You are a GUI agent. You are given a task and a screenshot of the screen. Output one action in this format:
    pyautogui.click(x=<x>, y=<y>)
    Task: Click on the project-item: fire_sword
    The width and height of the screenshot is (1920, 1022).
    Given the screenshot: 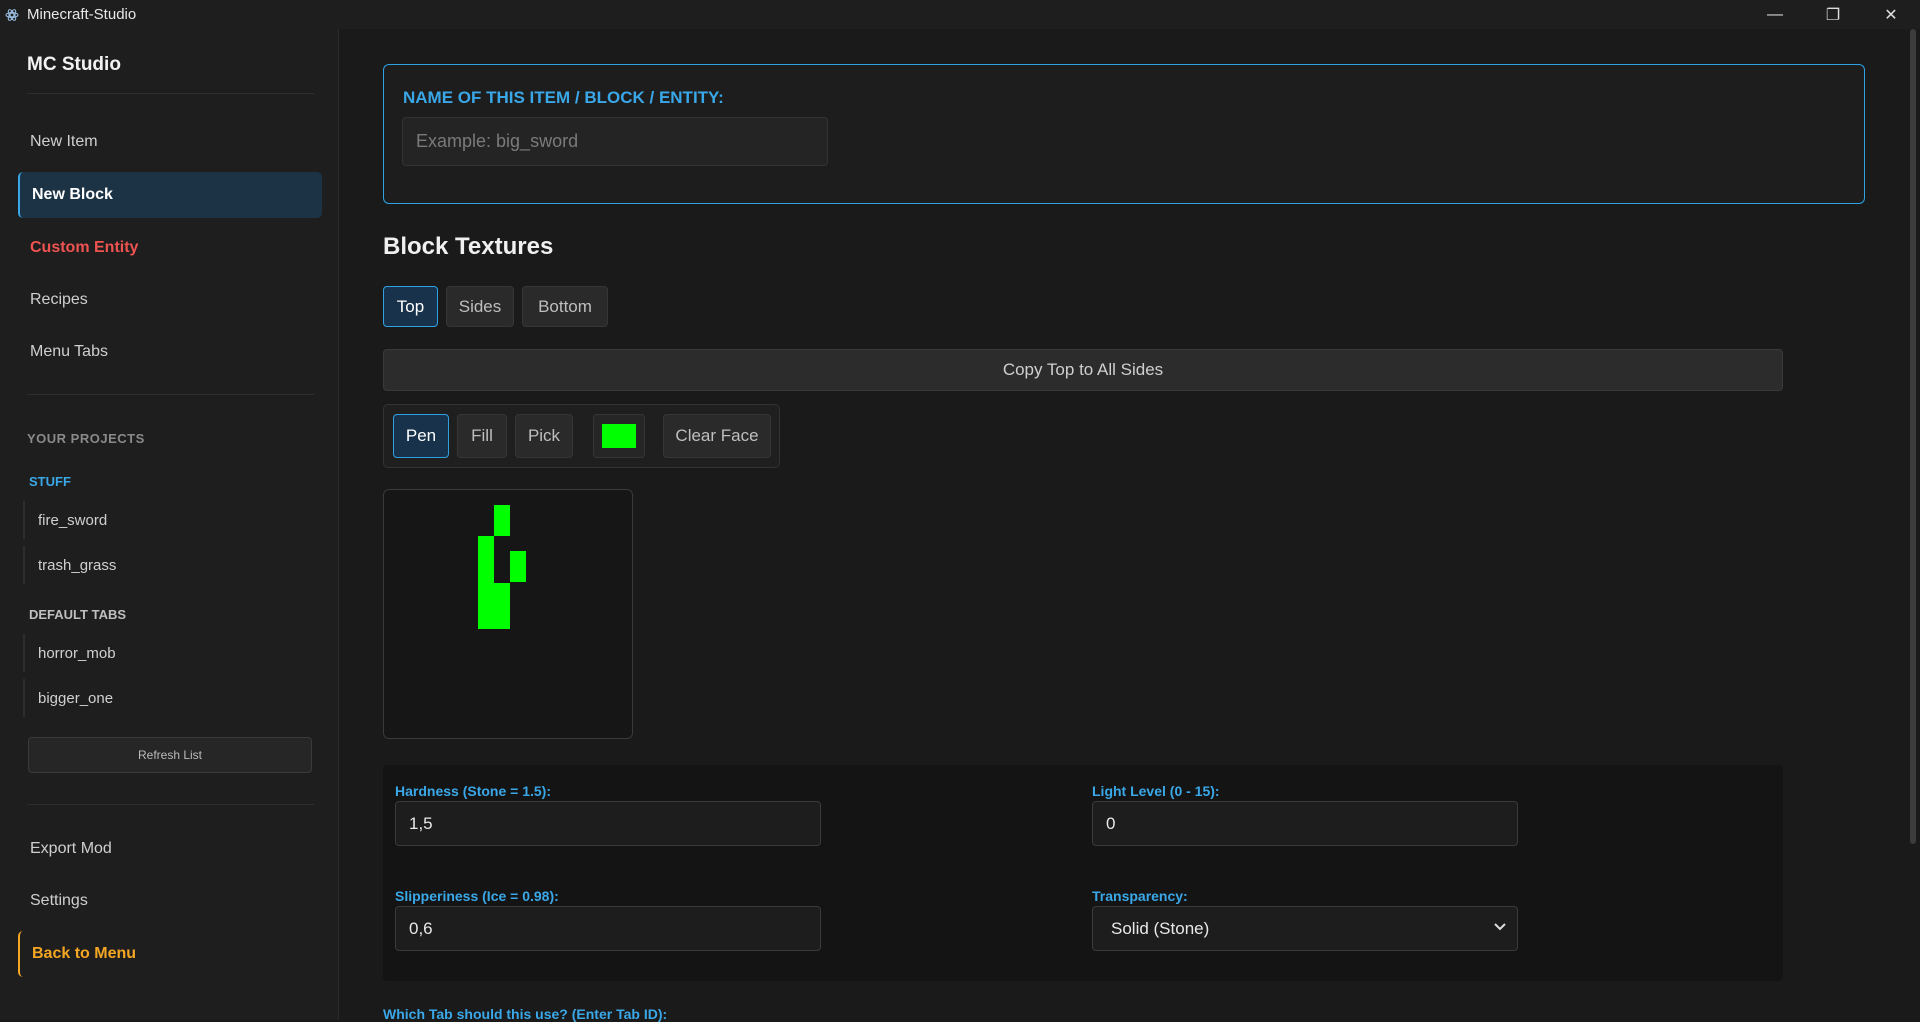 What is the action you would take?
    pyautogui.click(x=168, y=520)
    